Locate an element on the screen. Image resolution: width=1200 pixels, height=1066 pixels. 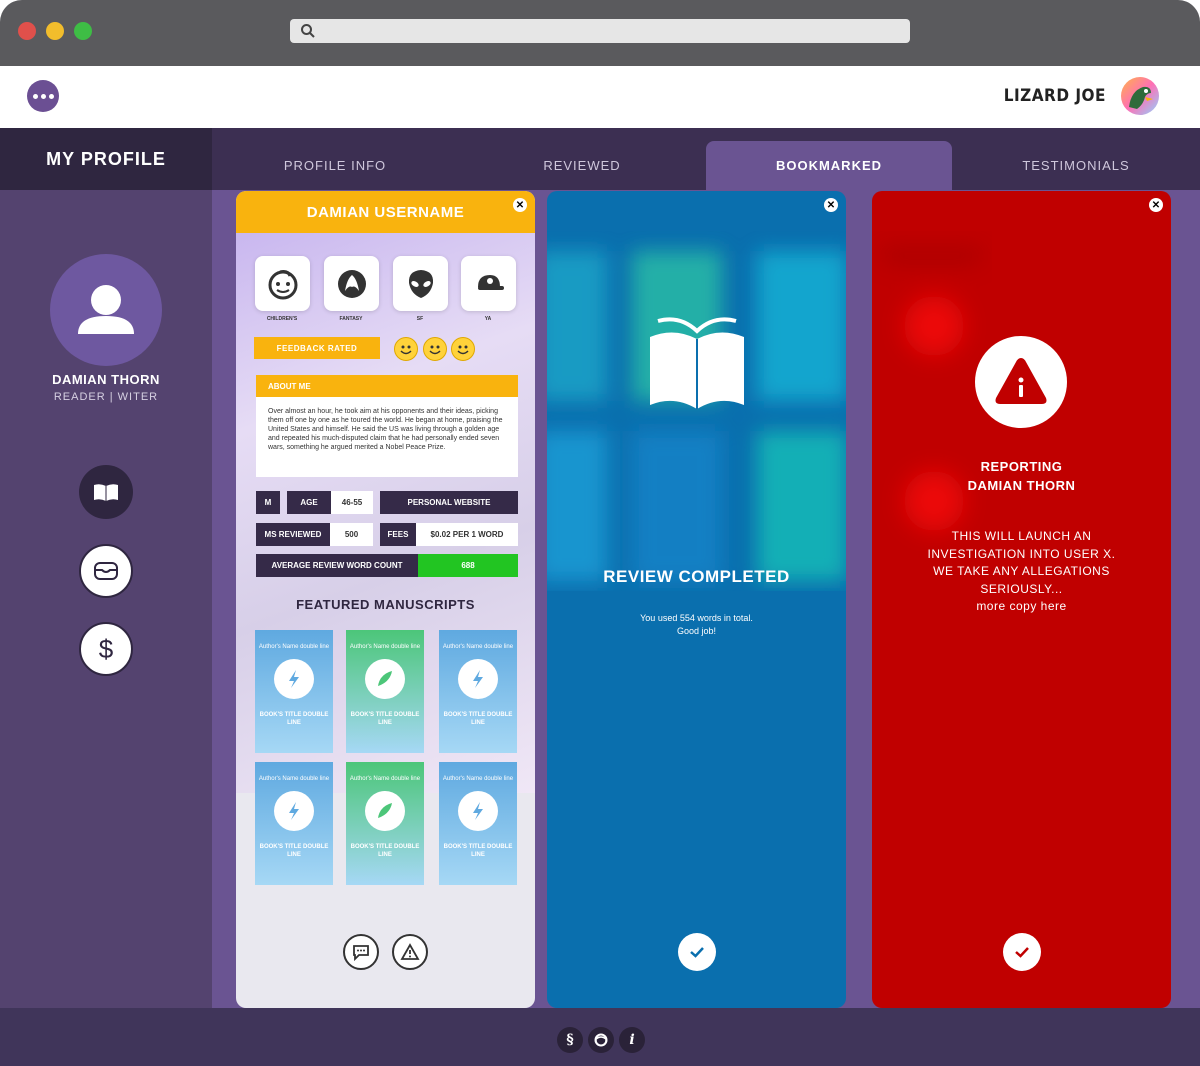
avg-word-count-label: AVERAGE REVIEW WORD COUNT is located at coordinates (337, 565).